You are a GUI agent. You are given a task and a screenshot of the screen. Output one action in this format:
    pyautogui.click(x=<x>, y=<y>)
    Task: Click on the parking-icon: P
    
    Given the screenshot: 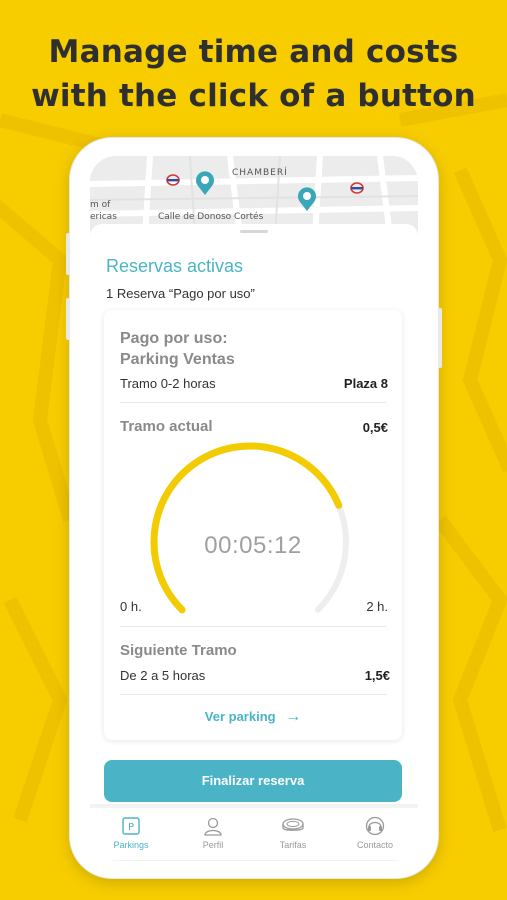 What is the action you would take?
    pyautogui.click(x=131, y=826)
    